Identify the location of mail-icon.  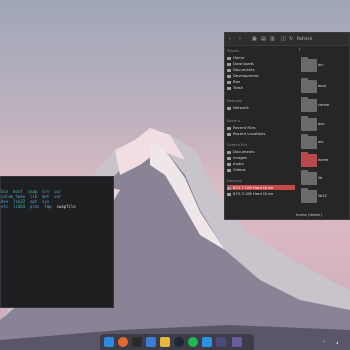
(221, 342).